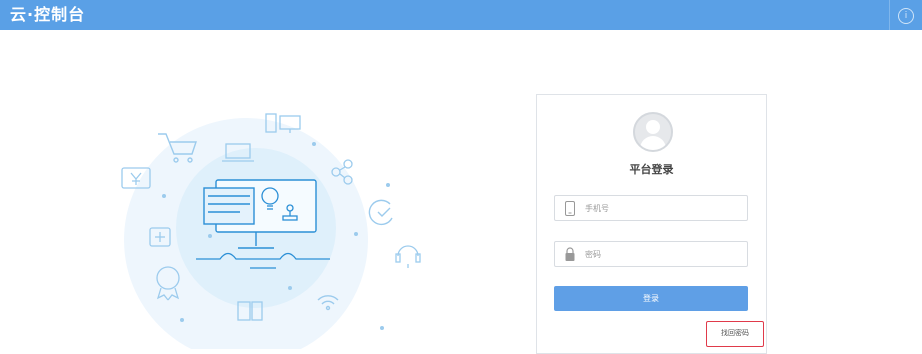 Image resolution: width=922 pixels, height=354 pixels. I want to click on phone-field, so click(651, 208).